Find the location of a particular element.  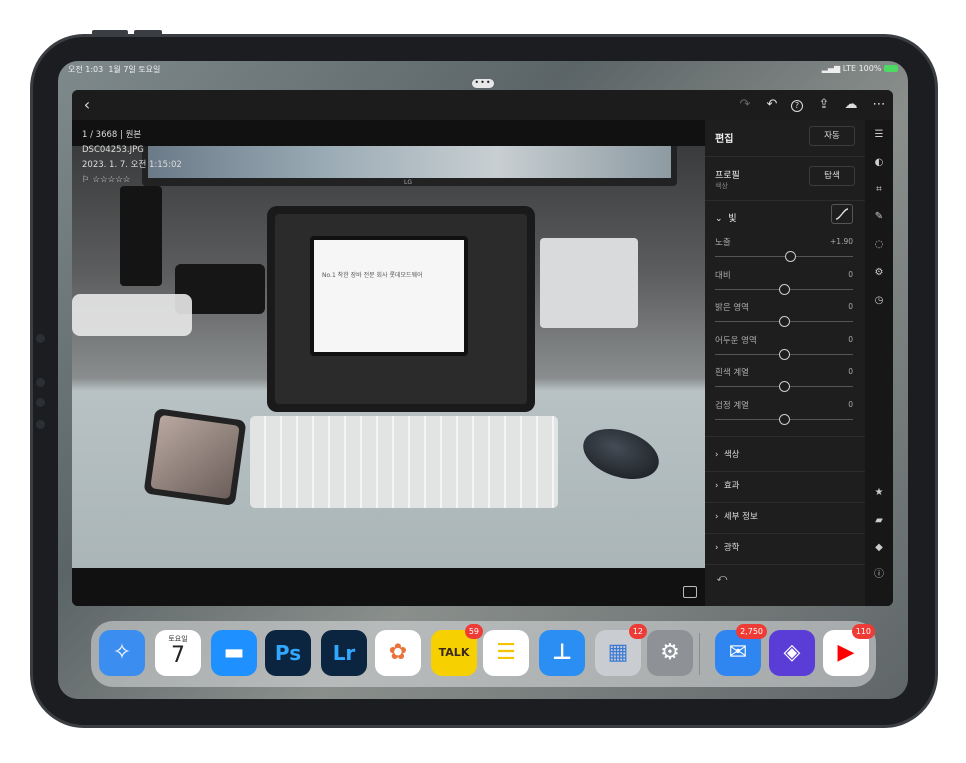

folder-icon: ▬ is located at coordinates (234, 652).